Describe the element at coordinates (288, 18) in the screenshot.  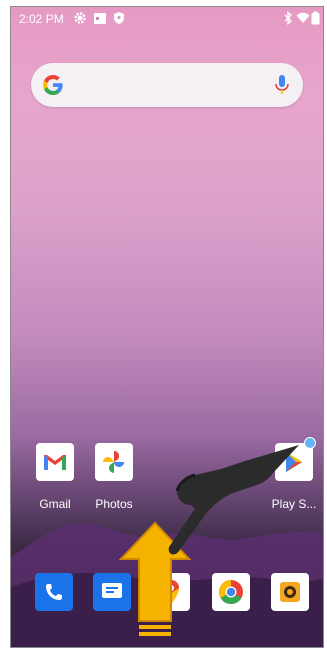
I see `bluetooth-icon` at that location.